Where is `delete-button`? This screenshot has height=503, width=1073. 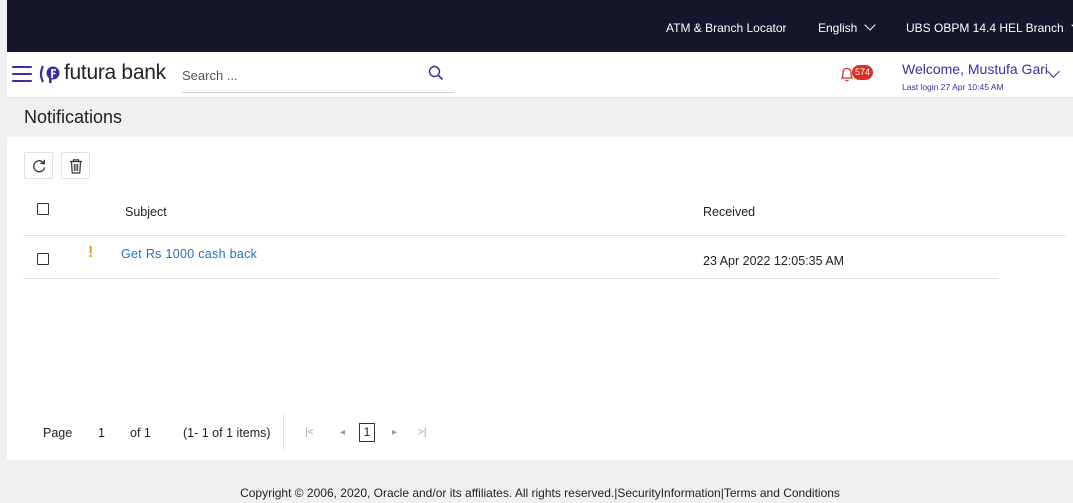 delete-button is located at coordinates (75, 165).